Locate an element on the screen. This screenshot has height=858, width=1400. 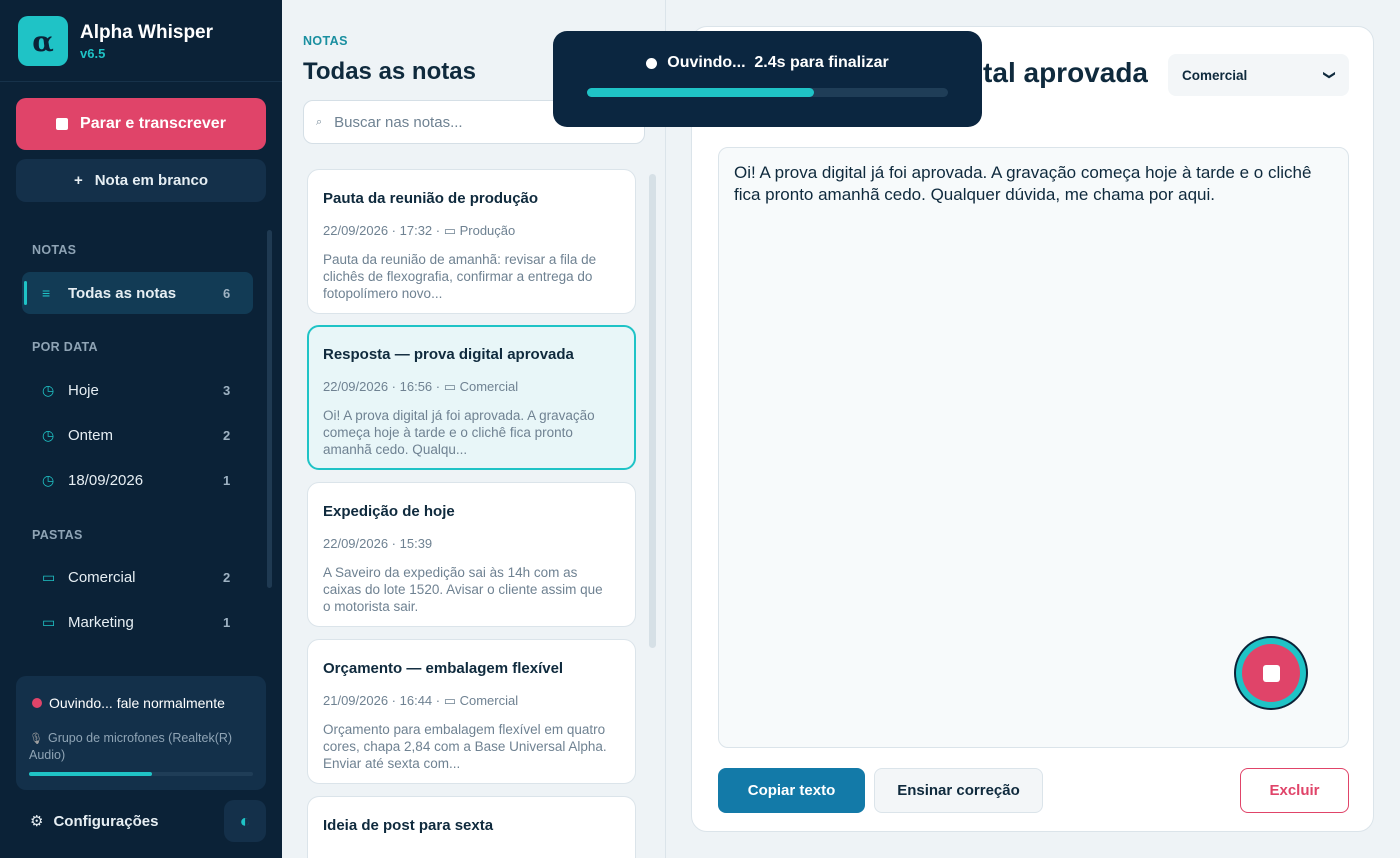
toast-text: Ouvindo... 2.4s para finalizar is located at coordinates (778, 62).